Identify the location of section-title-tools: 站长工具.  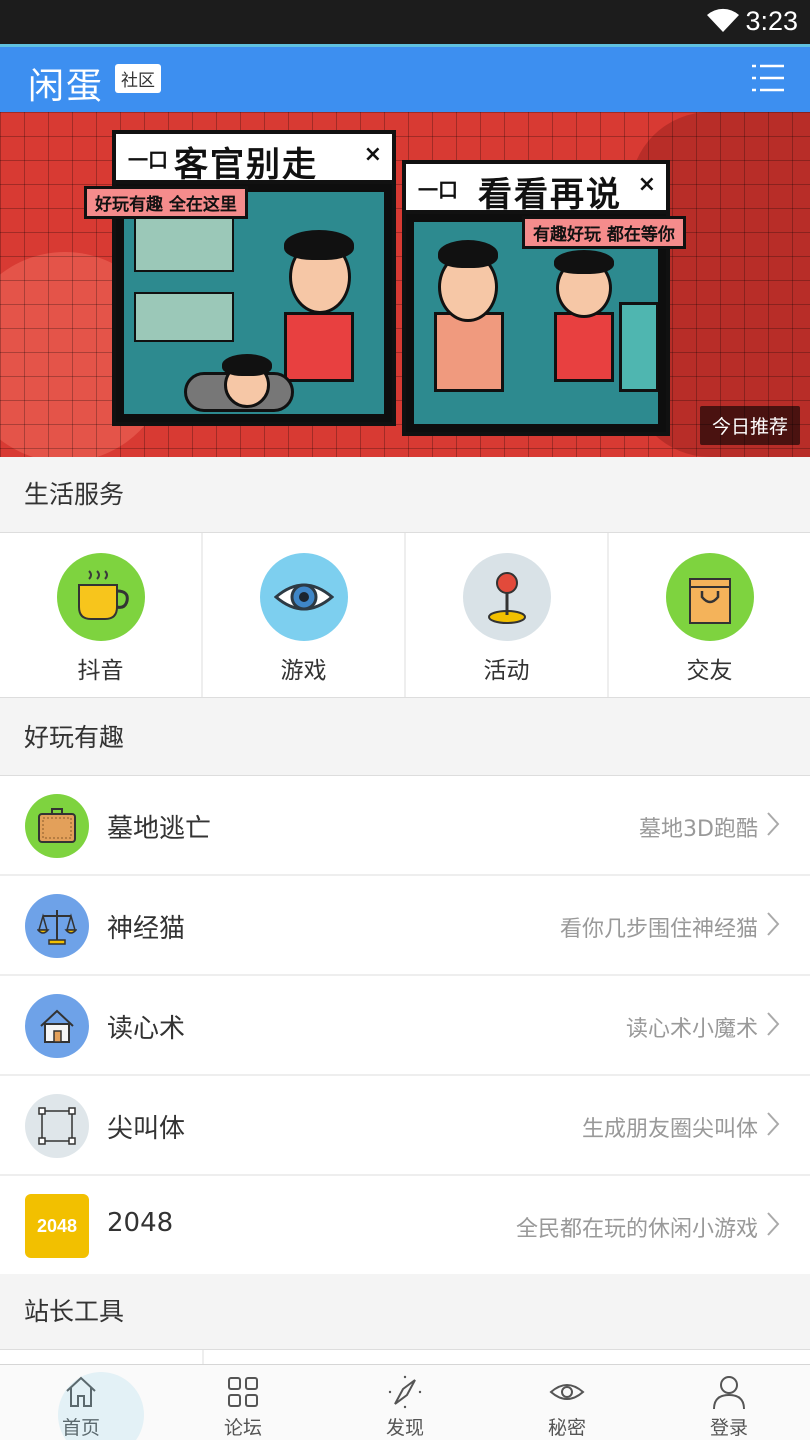
(405, 1311).